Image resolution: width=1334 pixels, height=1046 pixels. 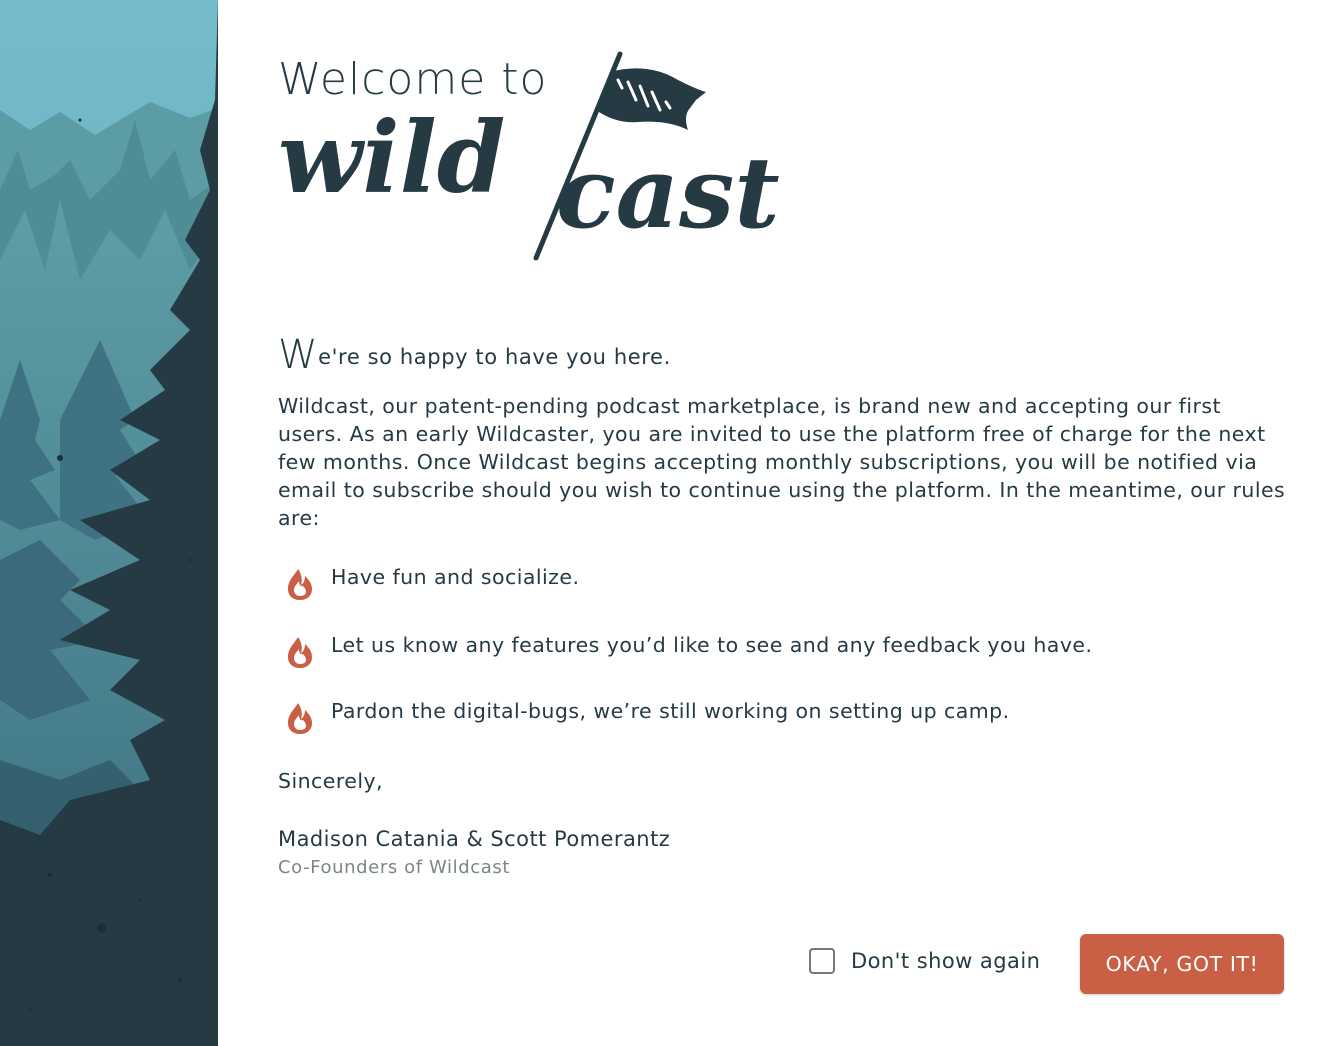 What do you see at coordinates (298, 355) in the screenshot?
I see `greeting-dropcap: W` at bounding box center [298, 355].